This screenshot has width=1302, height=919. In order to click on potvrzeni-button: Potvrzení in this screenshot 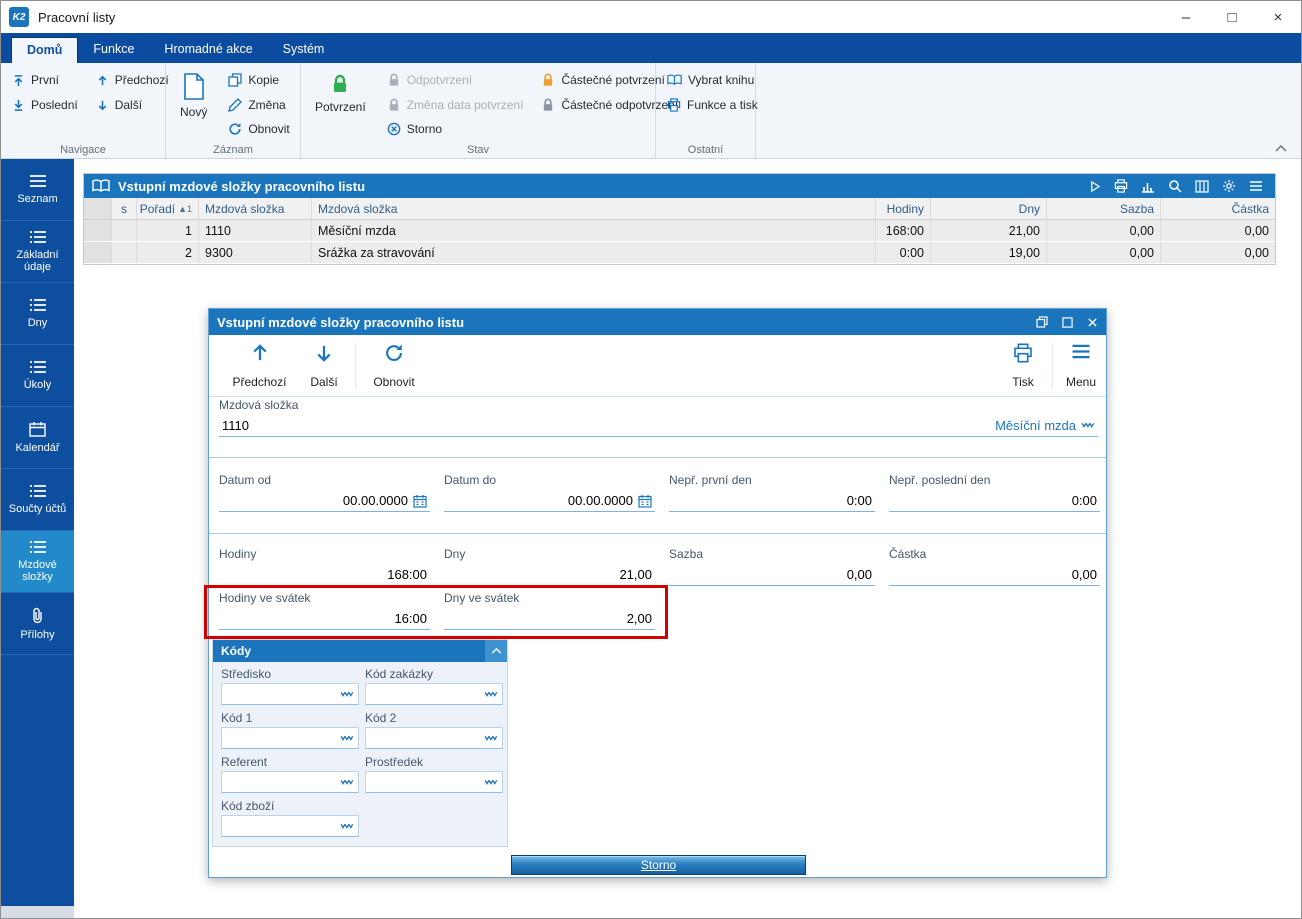, I will do `click(340, 104)`.